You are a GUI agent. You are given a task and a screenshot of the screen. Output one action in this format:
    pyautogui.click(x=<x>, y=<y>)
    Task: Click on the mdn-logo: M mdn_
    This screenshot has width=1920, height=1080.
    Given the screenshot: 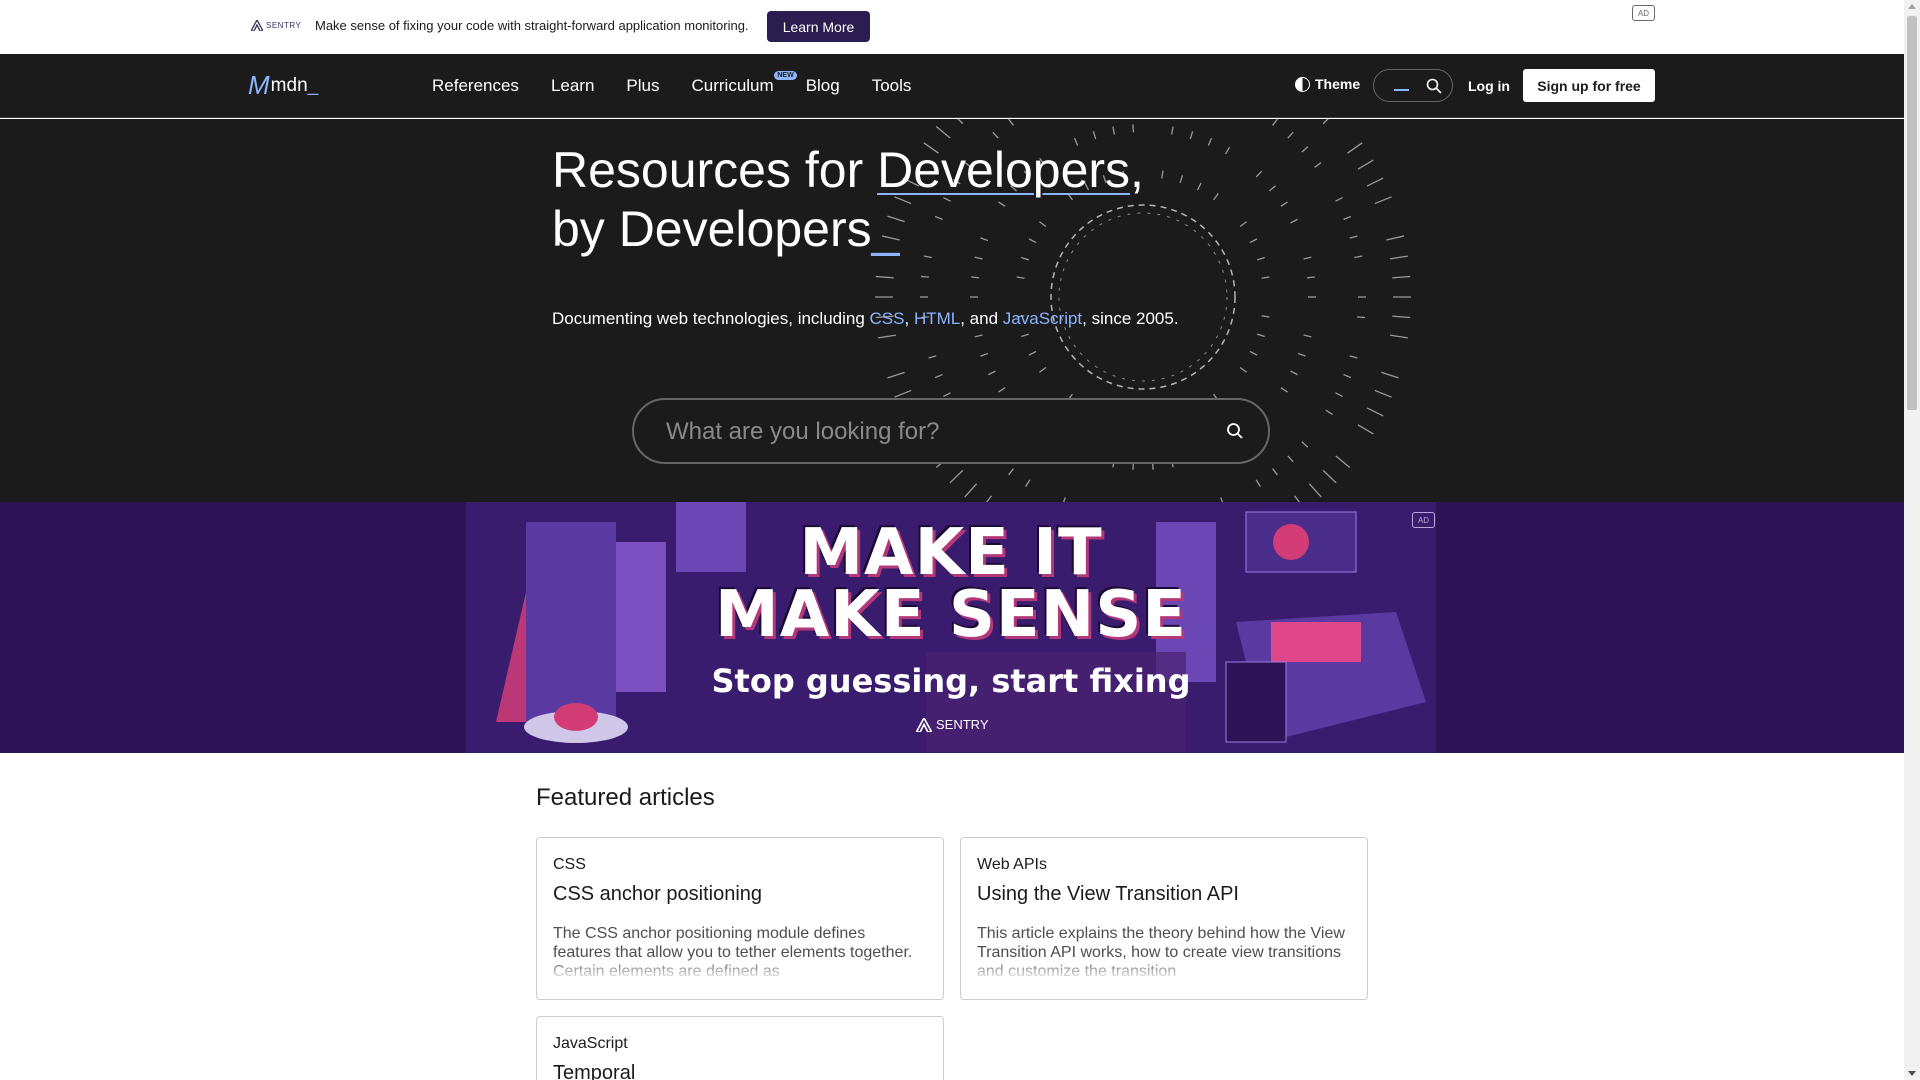 What is the action you would take?
    pyautogui.click(x=283, y=85)
    